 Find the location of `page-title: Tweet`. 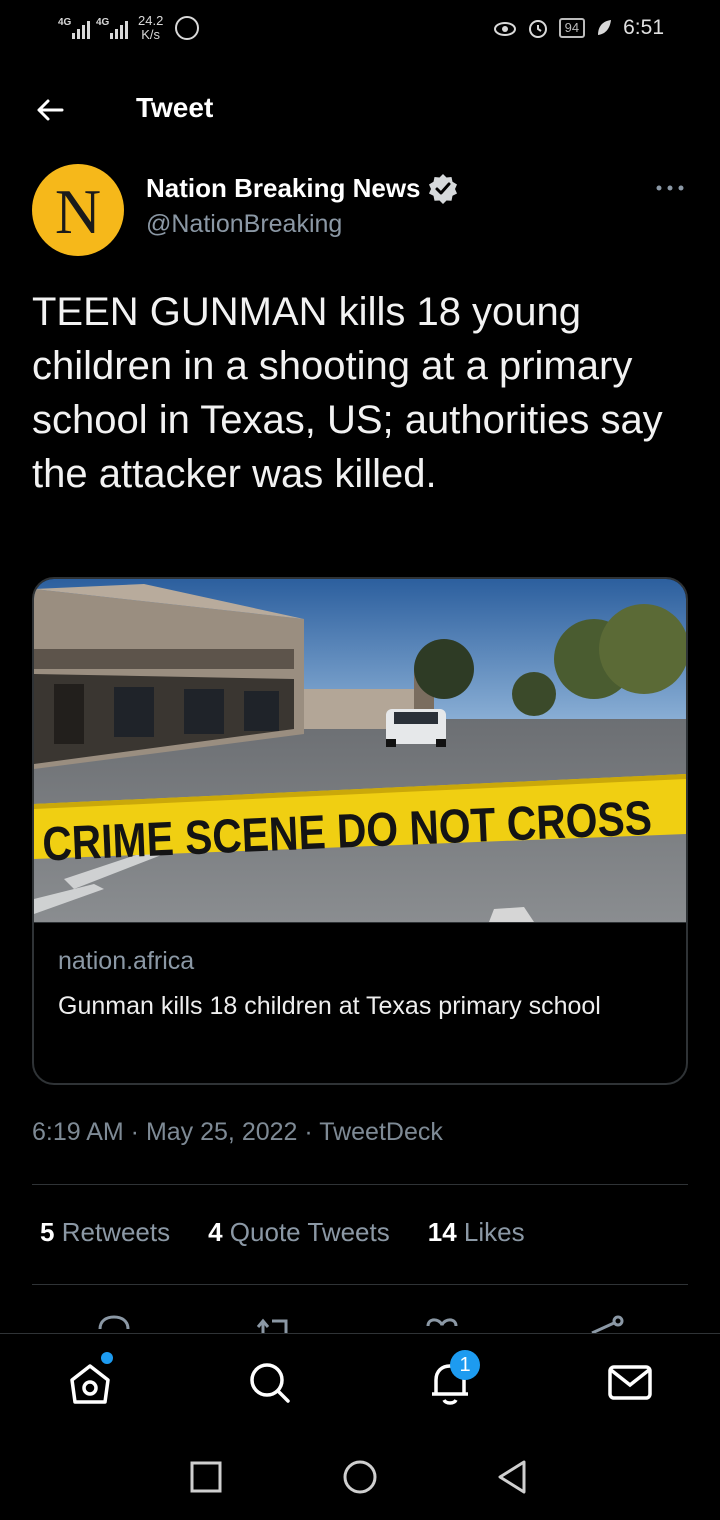

page-title: Tweet is located at coordinates (175, 107).